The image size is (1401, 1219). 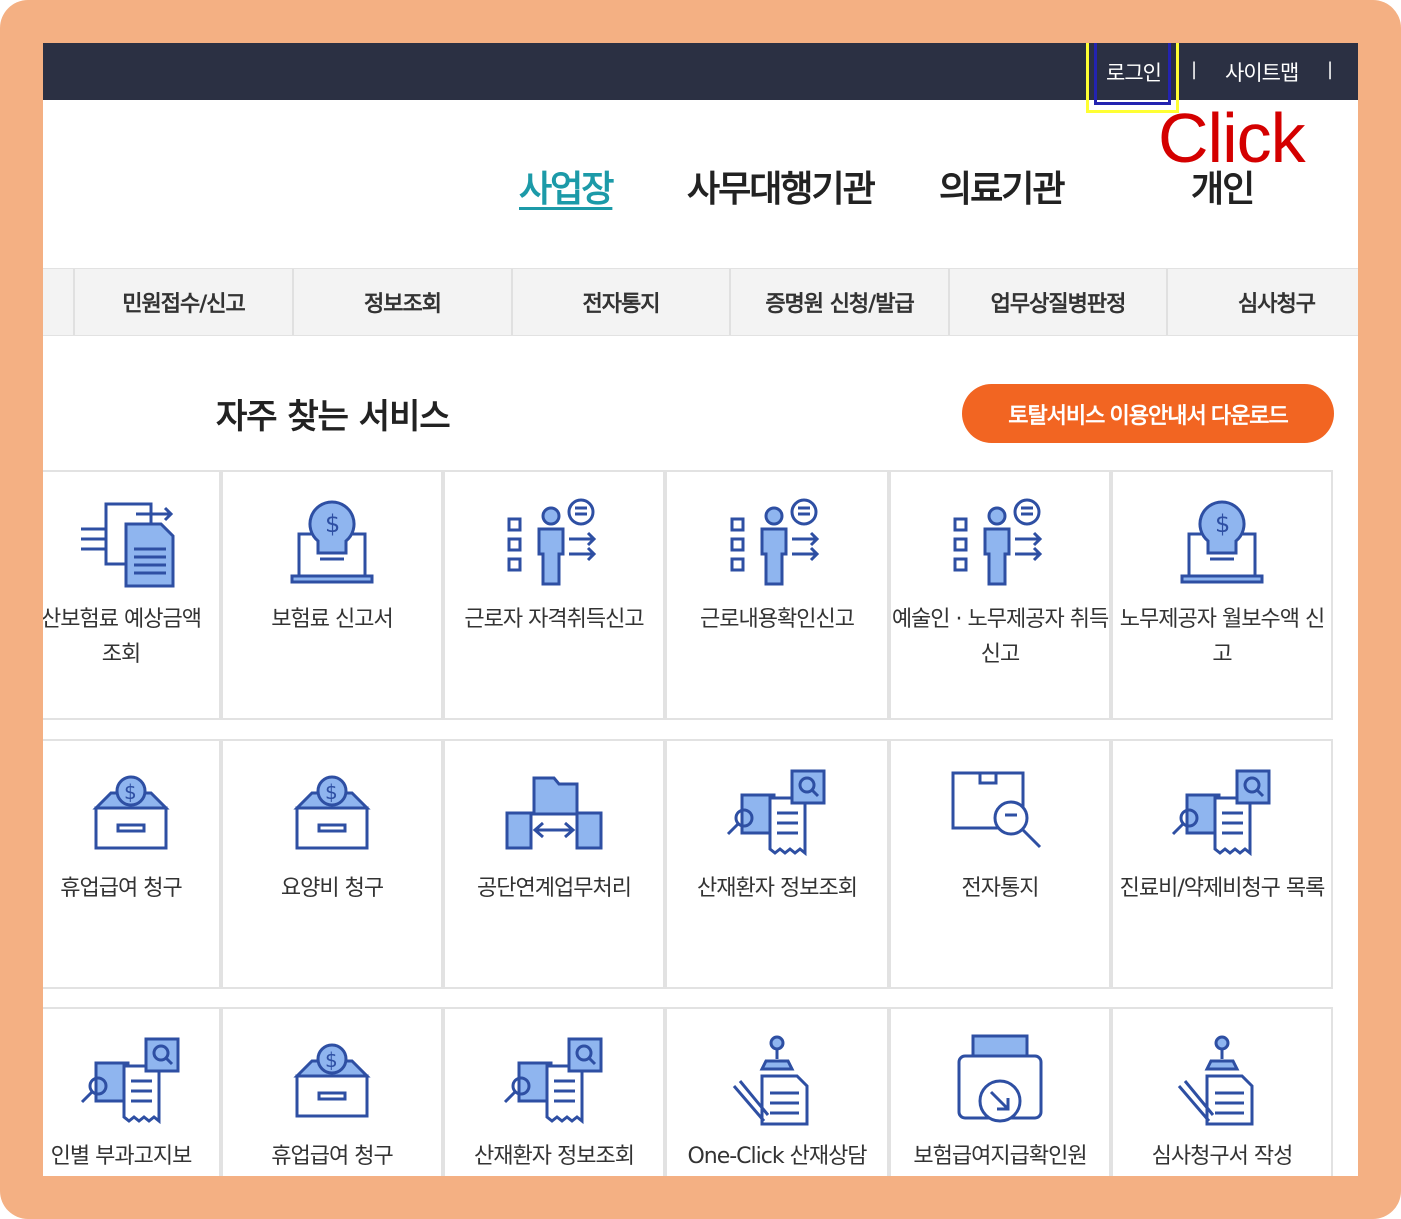 I want to click on main-menu-bar: 민원접수/신고 정보조회 전자통지 증명원 신청/발급 업무상질병판정 심사청구, so click(x=700, y=302).